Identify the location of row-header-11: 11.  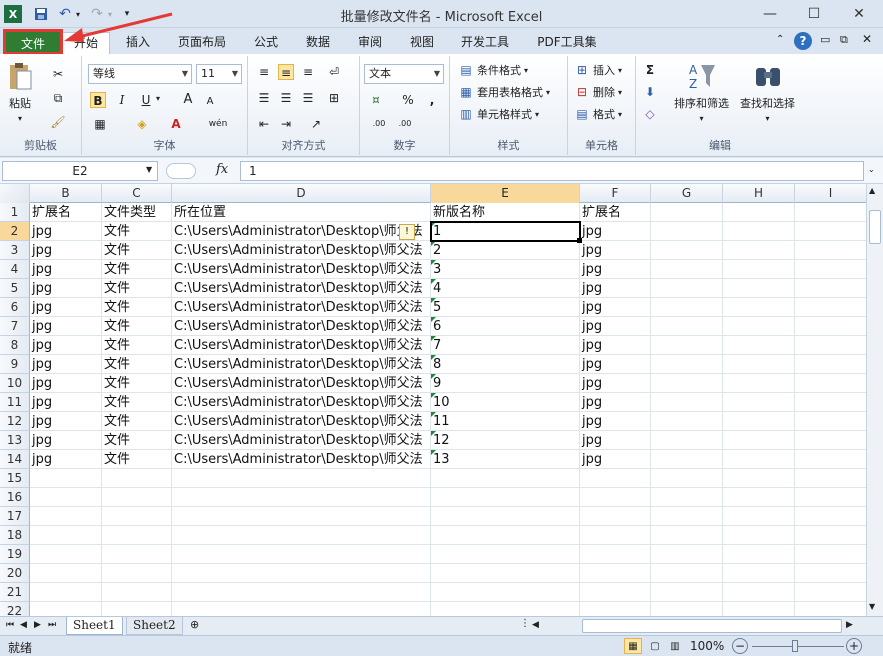
(15, 402).